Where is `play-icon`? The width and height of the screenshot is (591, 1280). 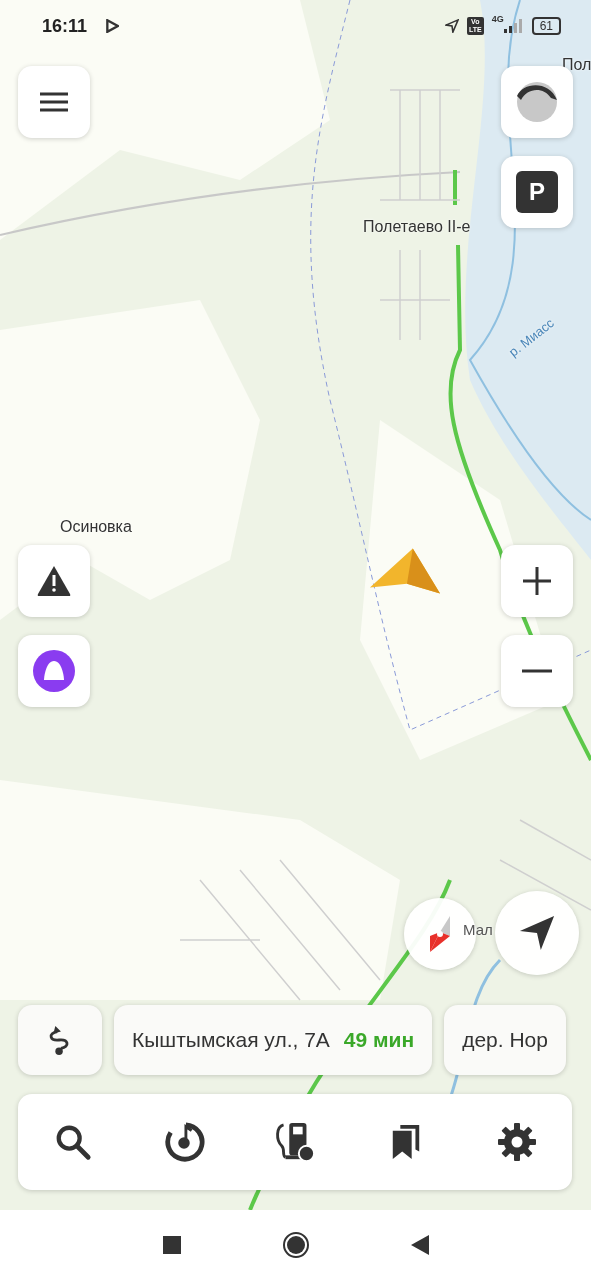
play-icon is located at coordinates (112, 26).